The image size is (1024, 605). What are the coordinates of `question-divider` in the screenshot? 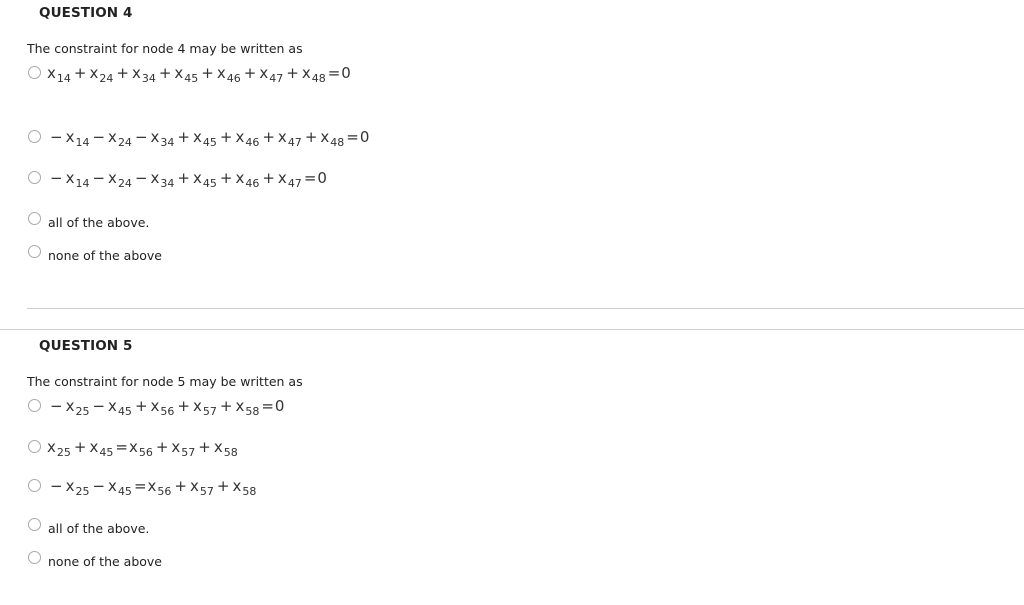 It's located at (525, 308).